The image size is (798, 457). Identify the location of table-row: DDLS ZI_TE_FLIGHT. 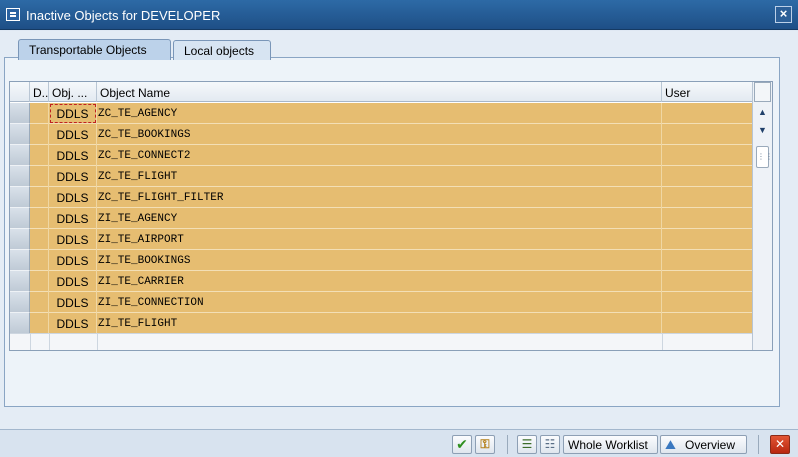
(381, 323).